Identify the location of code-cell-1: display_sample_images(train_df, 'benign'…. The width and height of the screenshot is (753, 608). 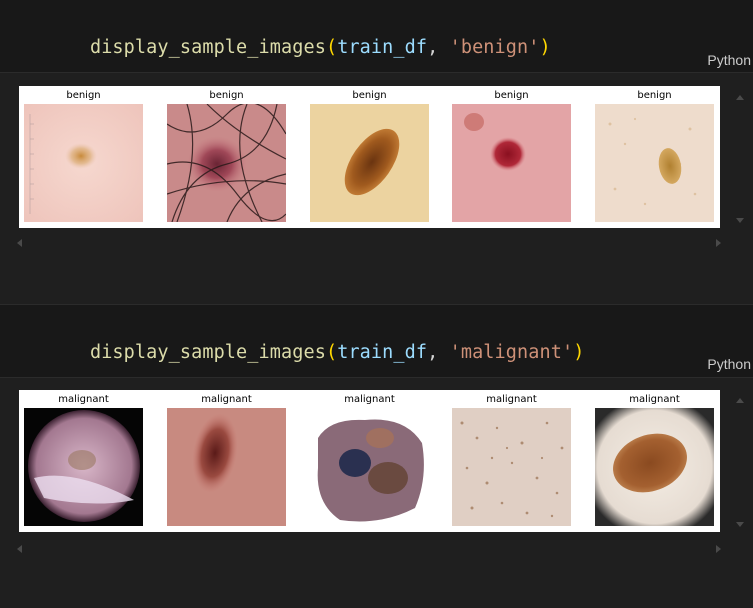
(376, 36).